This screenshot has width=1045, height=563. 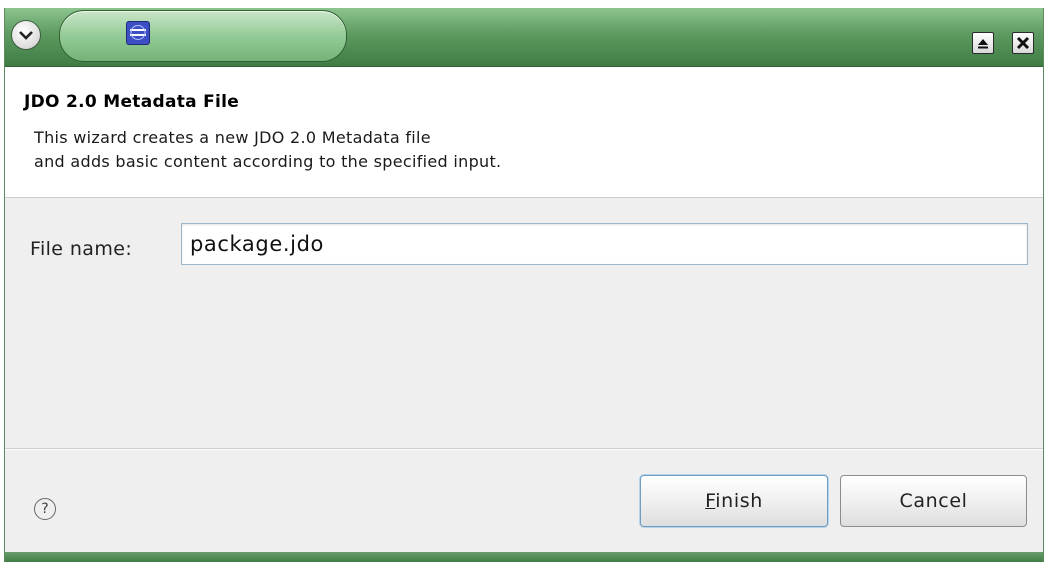 I want to click on close-button, so click(x=1023, y=43).